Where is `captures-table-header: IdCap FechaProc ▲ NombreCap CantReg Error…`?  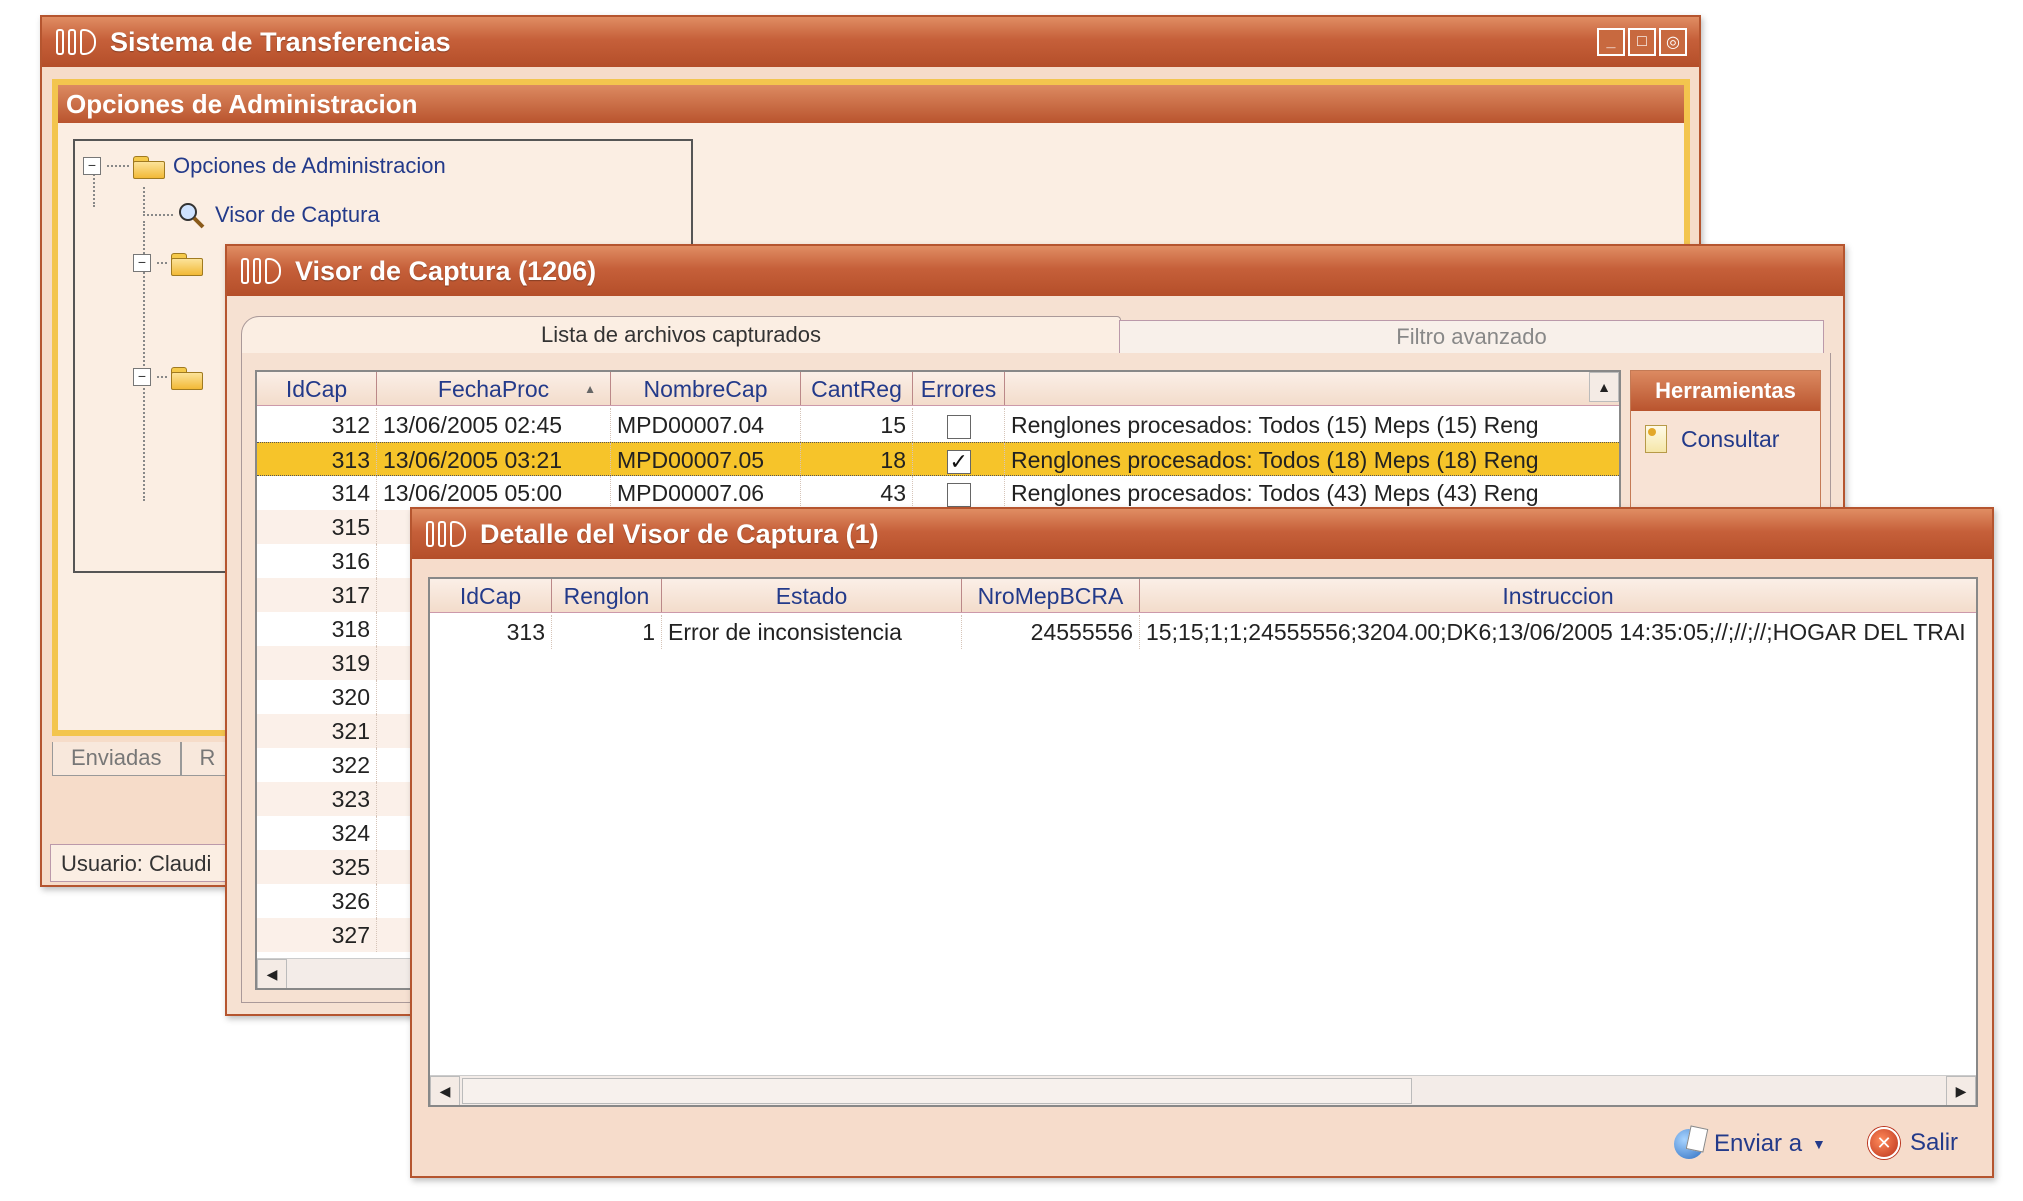
captures-table-header: IdCap FechaProc ▲ NombreCap CantReg Error… is located at coordinates (938, 389).